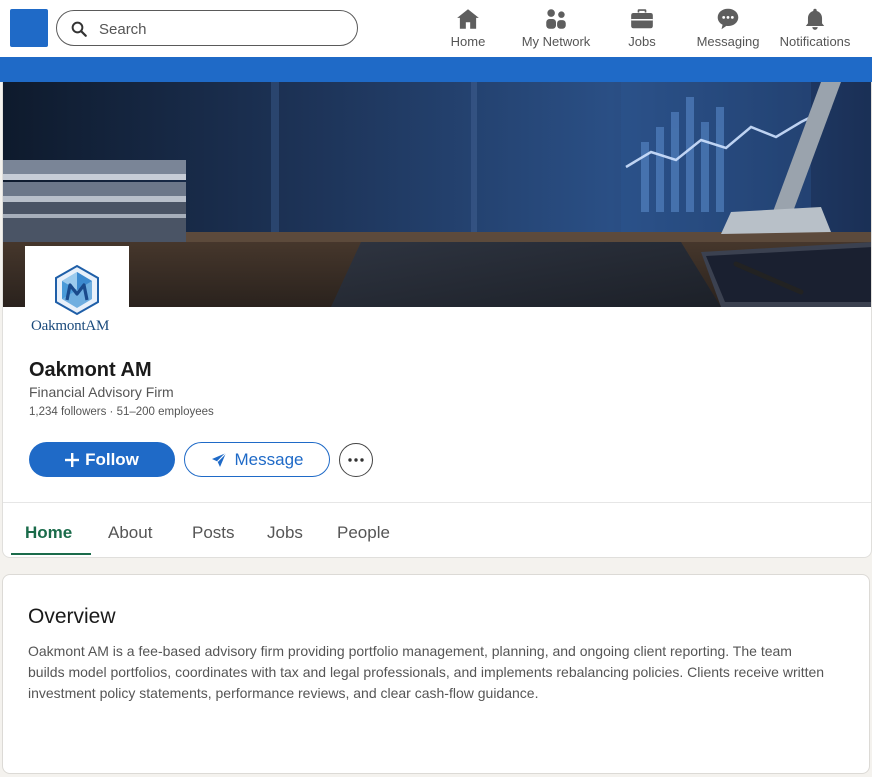  I want to click on message-bubble-icon, so click(728, 19).